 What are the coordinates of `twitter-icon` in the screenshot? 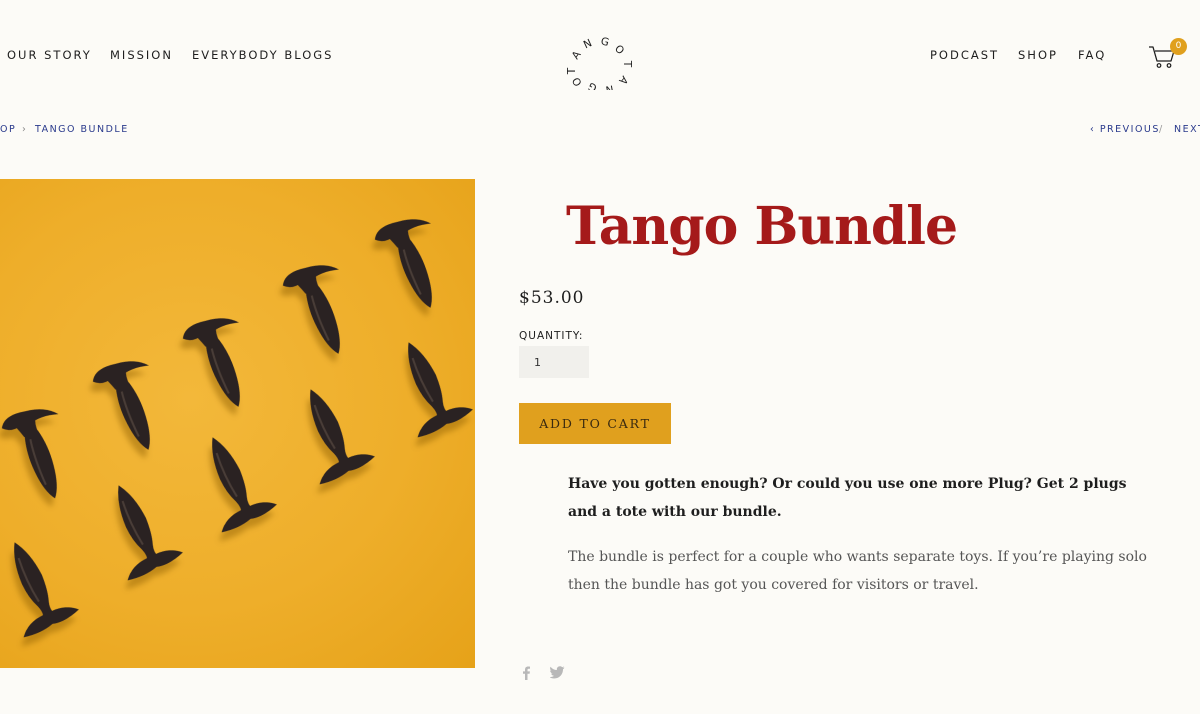 It's located at (557, 675).